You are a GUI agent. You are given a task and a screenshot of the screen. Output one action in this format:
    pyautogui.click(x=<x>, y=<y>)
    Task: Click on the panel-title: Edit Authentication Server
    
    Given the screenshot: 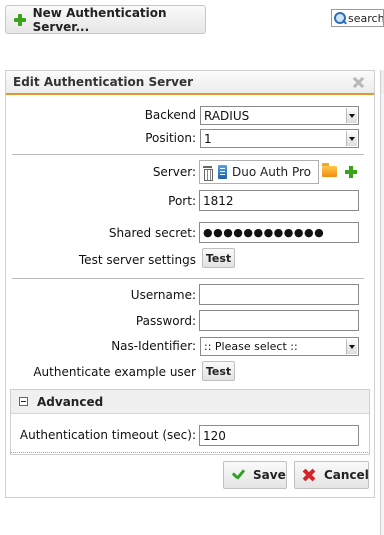 What is the action you would take?
    pyautogui.click(x=103, y=82)
    